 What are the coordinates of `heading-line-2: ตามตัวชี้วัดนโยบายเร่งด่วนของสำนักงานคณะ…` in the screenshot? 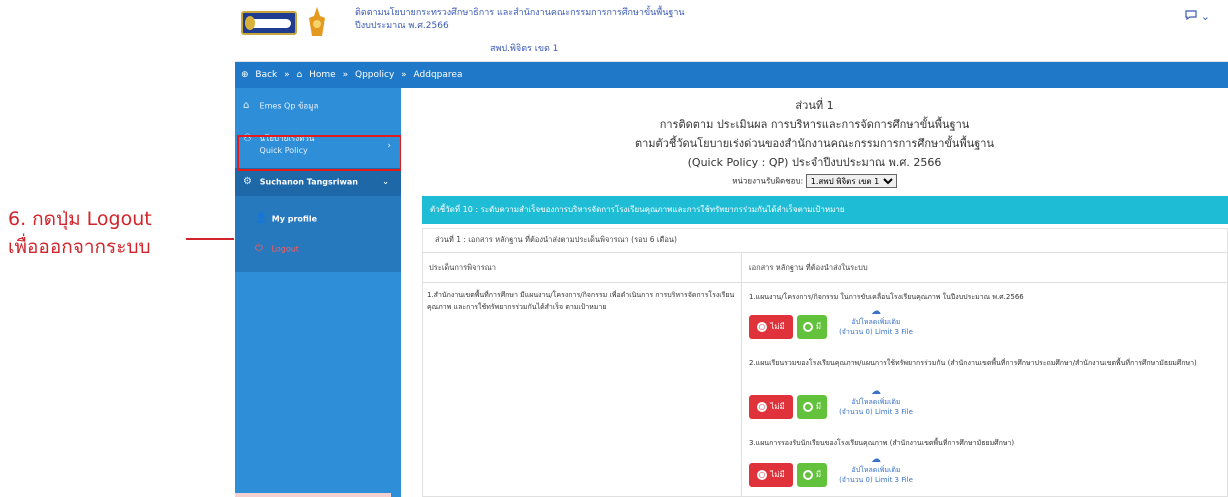 It's located at (814, 143).